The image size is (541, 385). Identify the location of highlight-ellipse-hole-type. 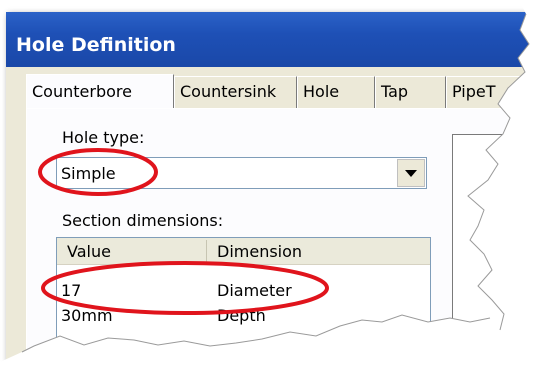
(98, 172).